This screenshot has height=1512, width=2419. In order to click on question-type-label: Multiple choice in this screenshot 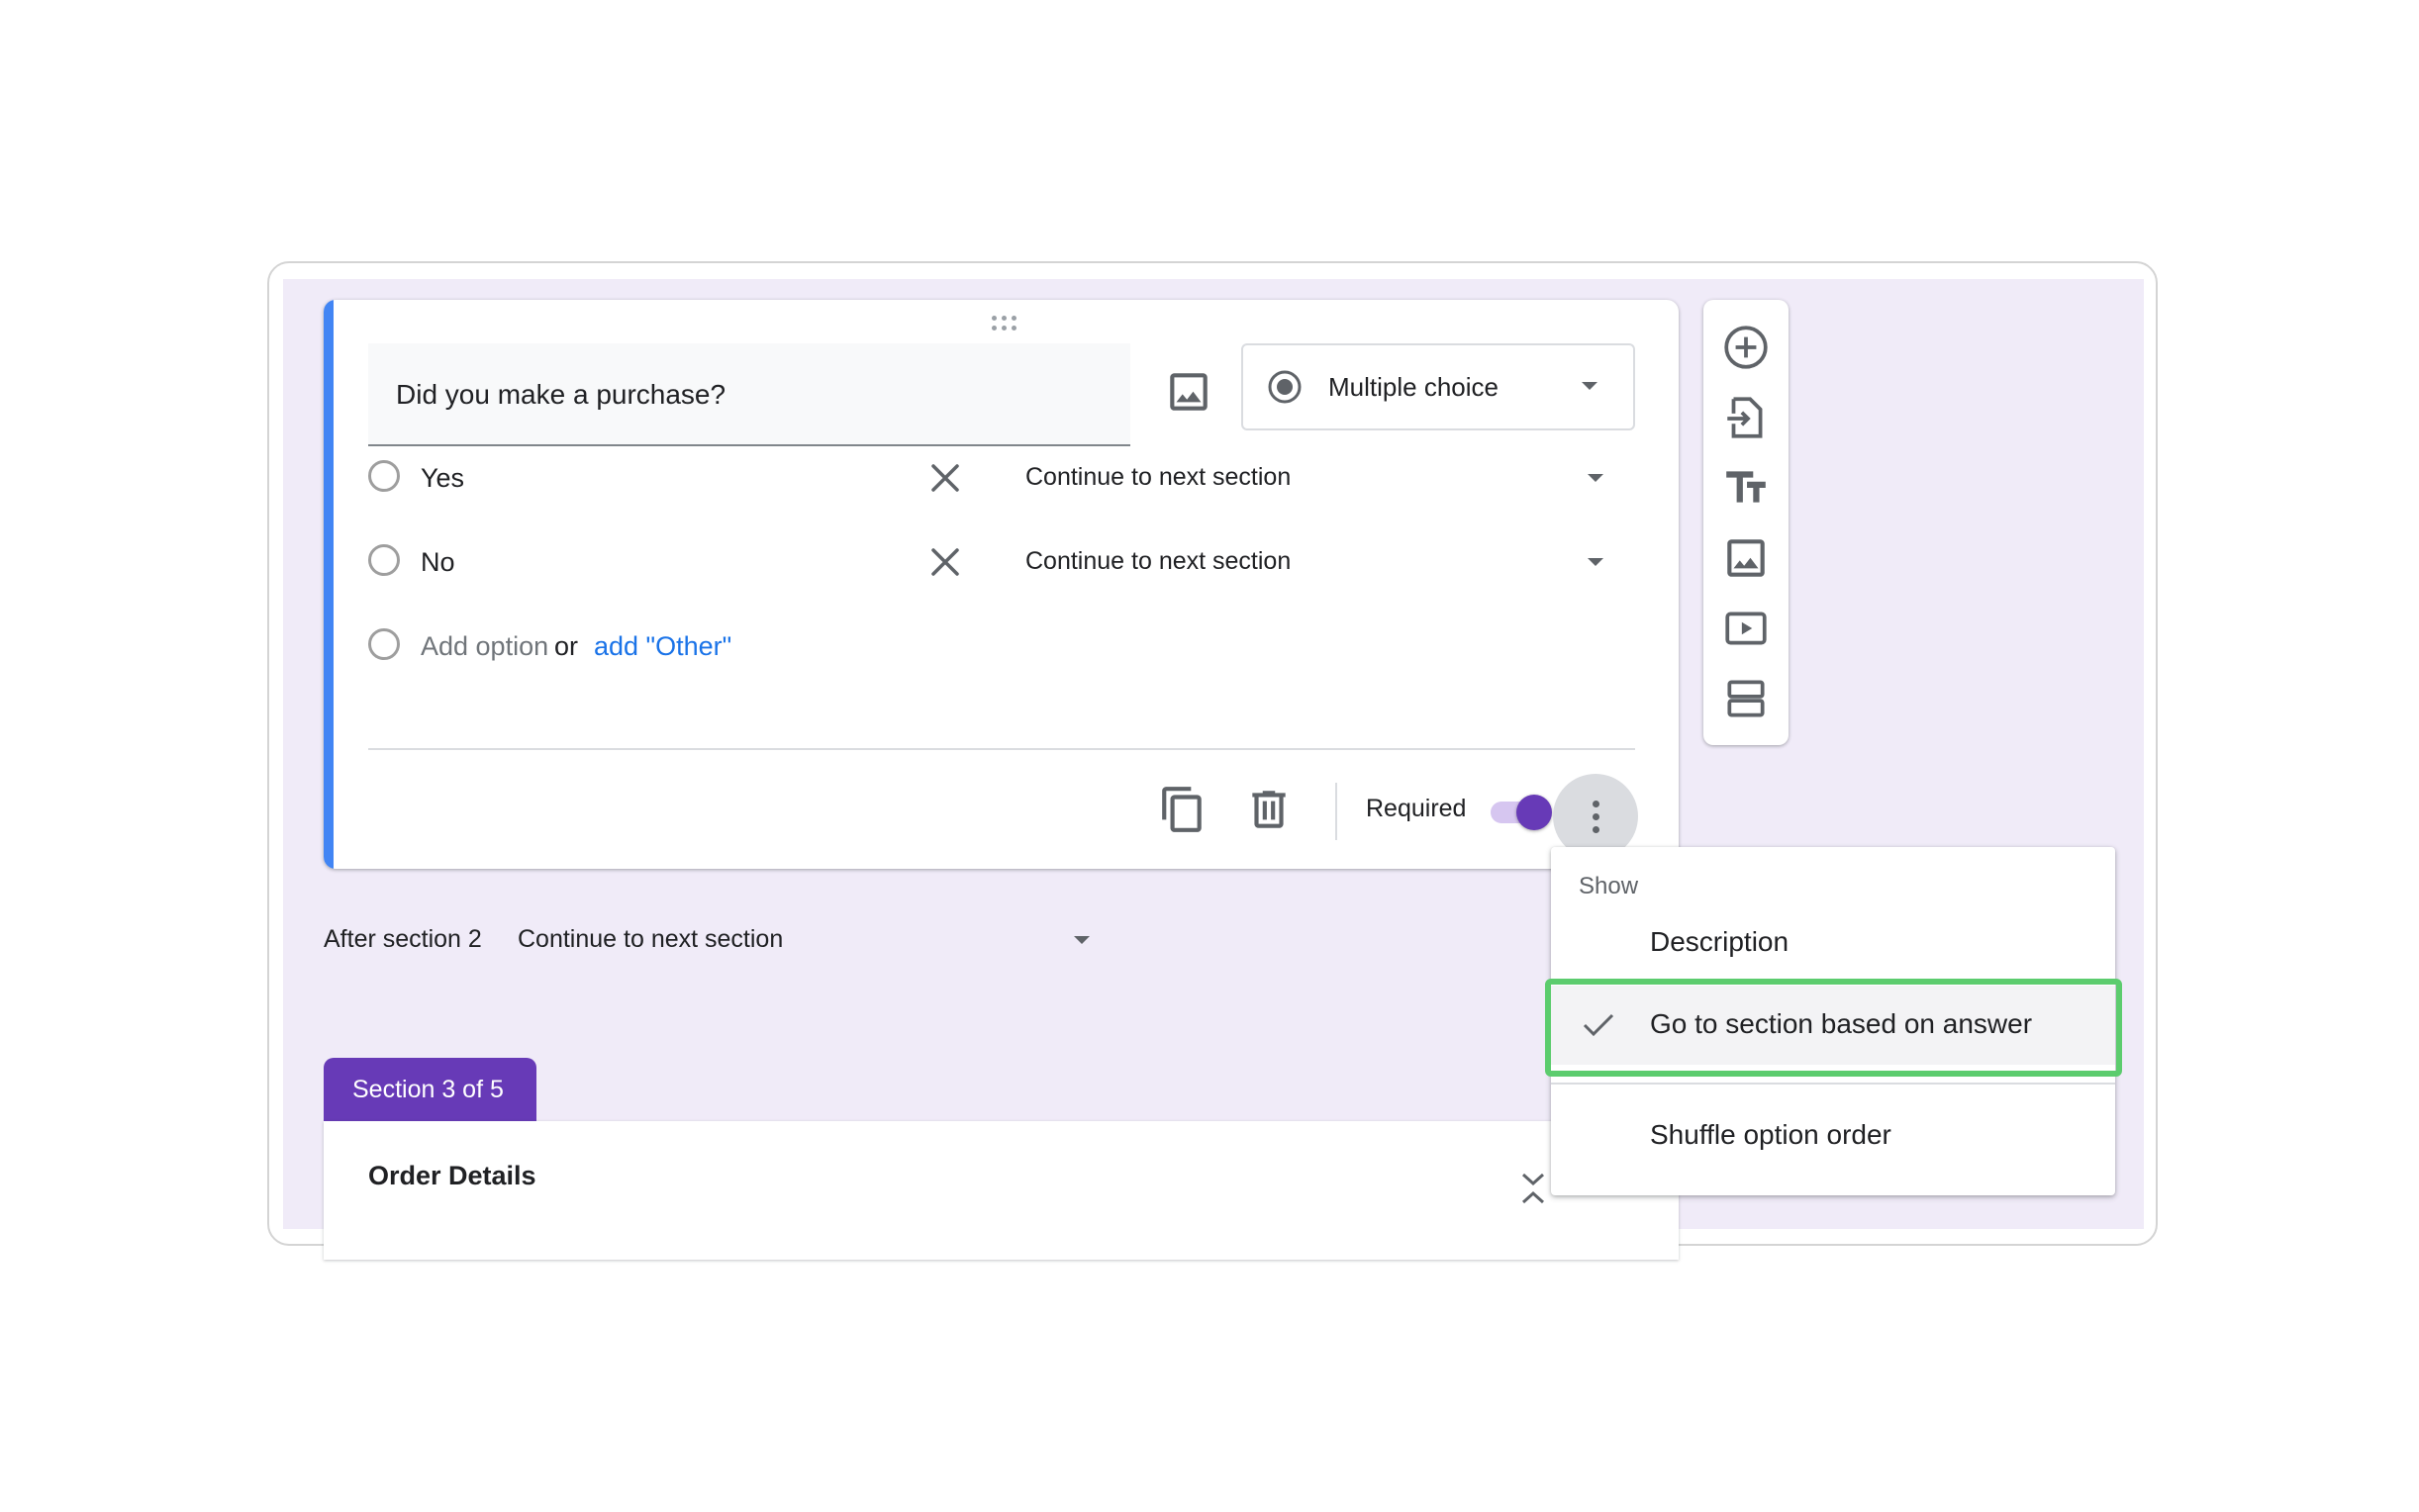, I will do `click(1413, 387)`.